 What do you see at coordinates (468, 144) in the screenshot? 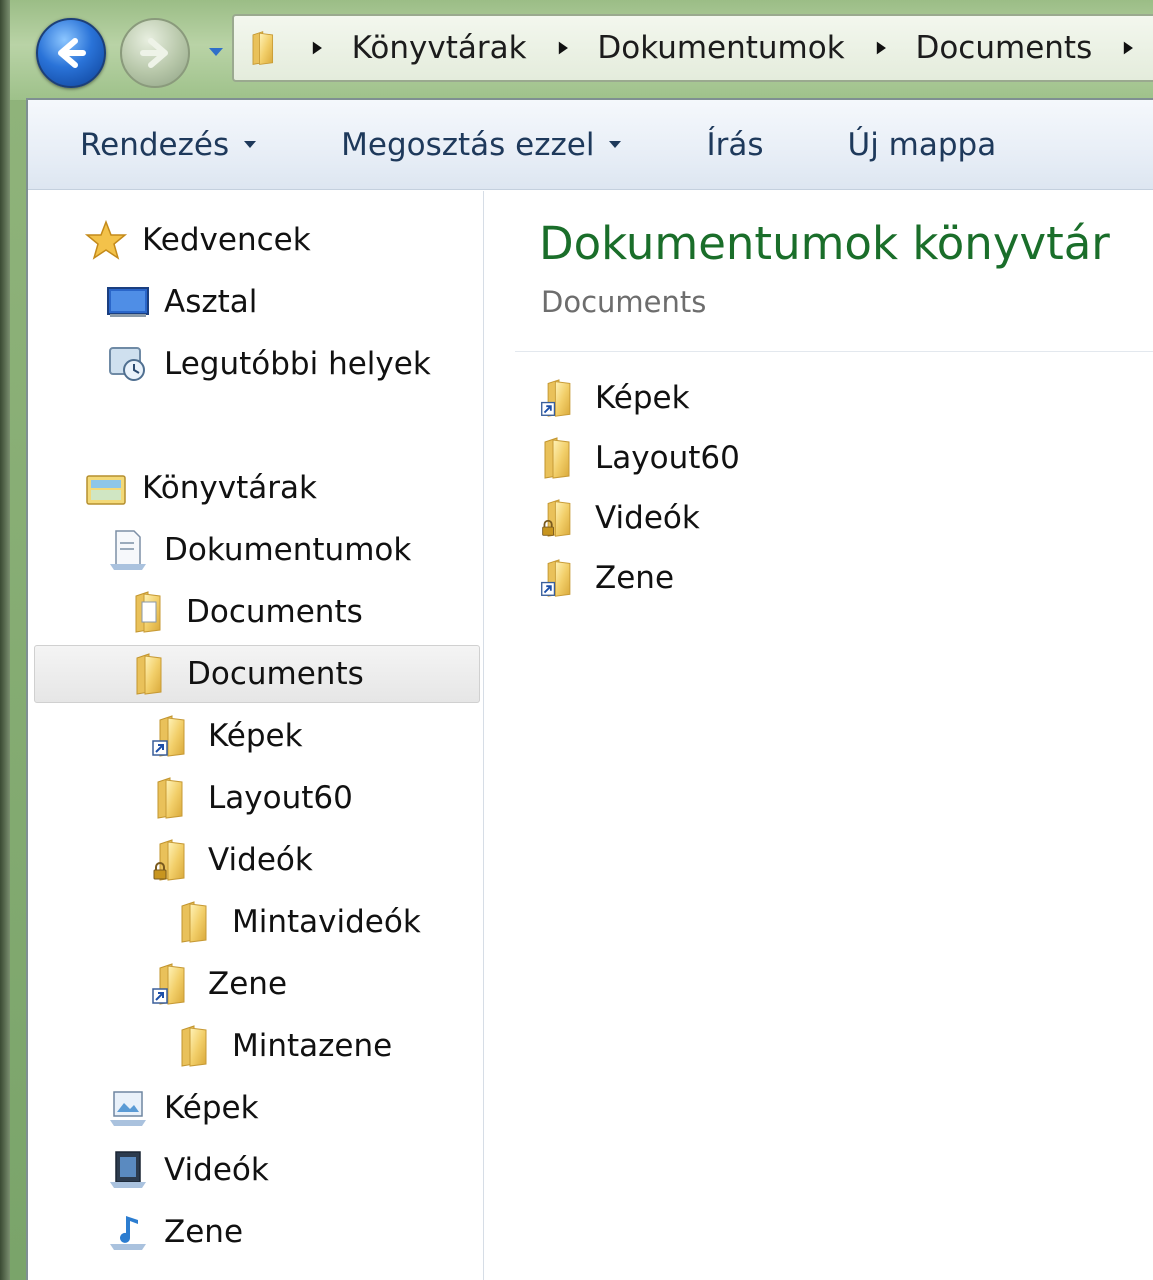
I see `share-with-label: Megosztás ezzel` at bounding box center [468, 144].